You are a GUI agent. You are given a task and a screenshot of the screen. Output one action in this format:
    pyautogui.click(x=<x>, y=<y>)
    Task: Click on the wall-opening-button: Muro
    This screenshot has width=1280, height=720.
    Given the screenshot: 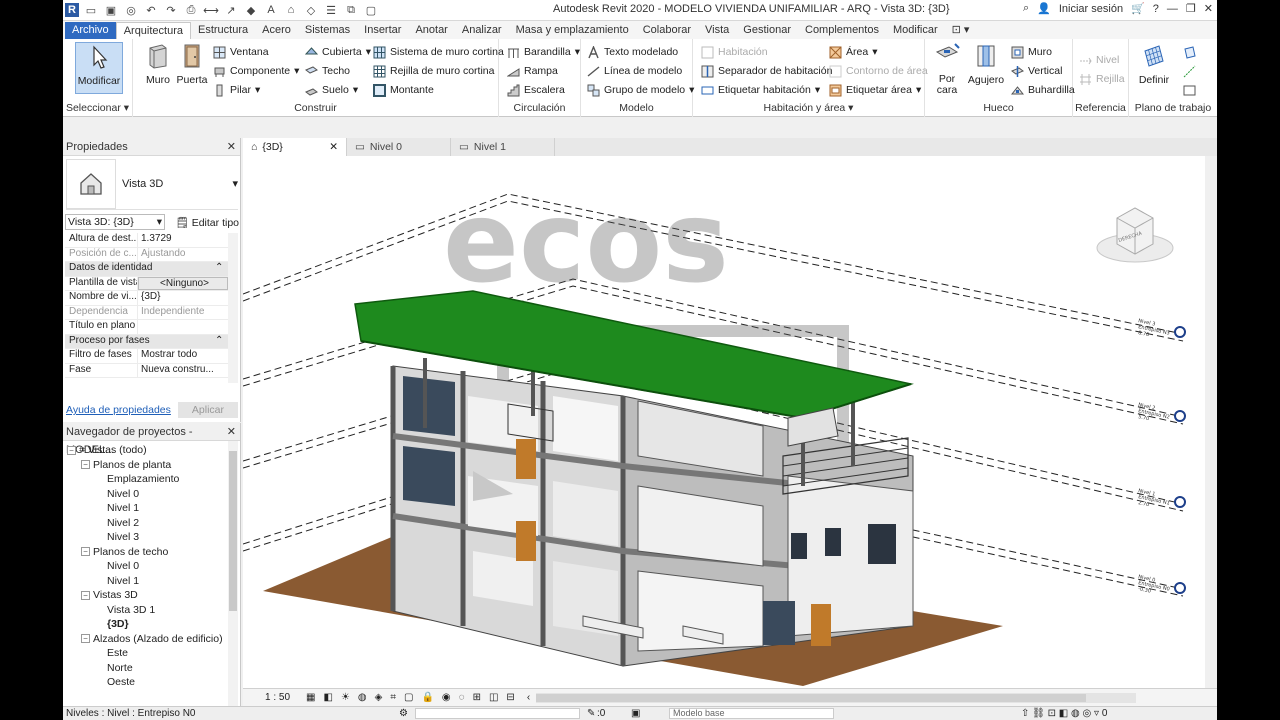 What is the action you would take?
    pyautogui.click(x=1031, y=52)
    